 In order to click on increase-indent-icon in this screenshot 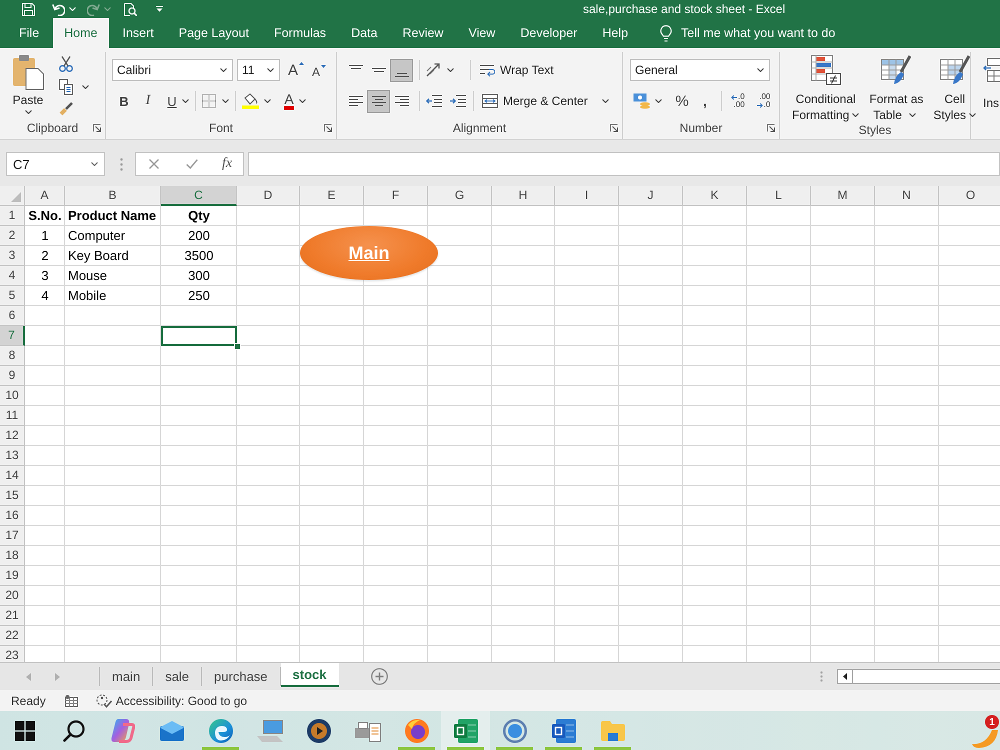, I will do `click(458, 101)`.